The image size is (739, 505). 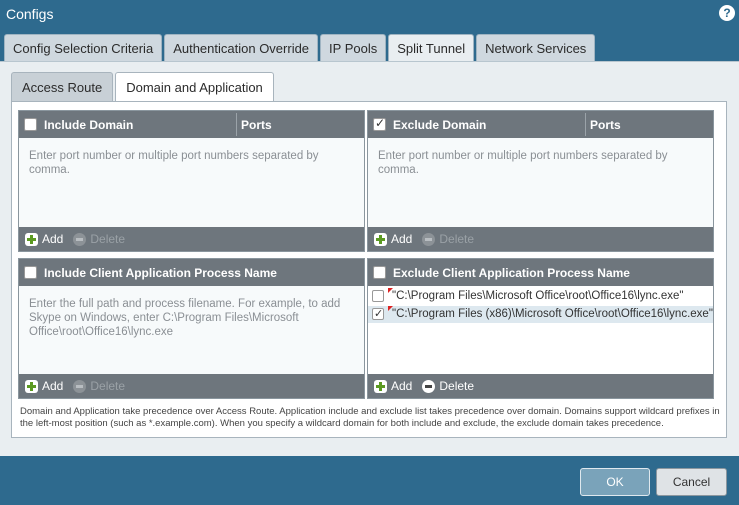 I want to click on include-domain-column-header: Include Domain, so click(x=89, y=125).